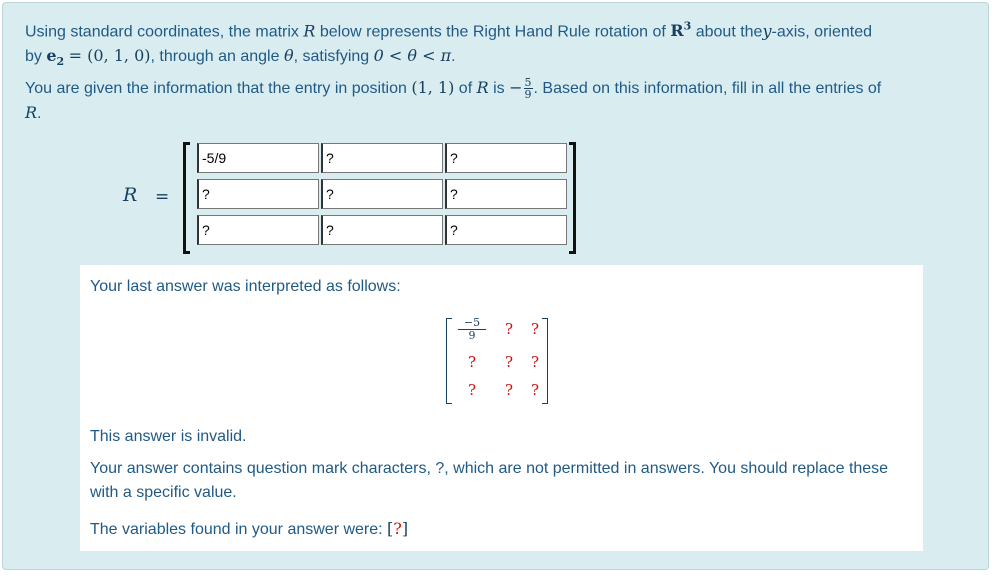 The width and height of the screenshot is (993, 575). What do you see at coordinates (186, 198) in the screenshot?
I see `left-bracket` at bounding box center [186, 198].